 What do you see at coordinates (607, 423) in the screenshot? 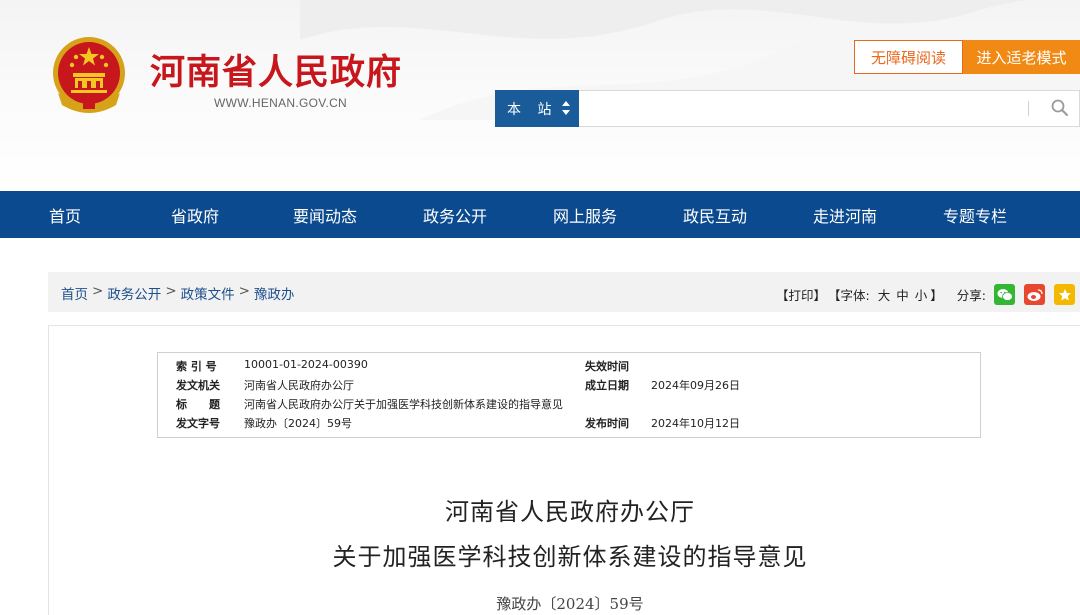
I see `meta-publish-label: 发布时间` at bounding box center [607, 423].